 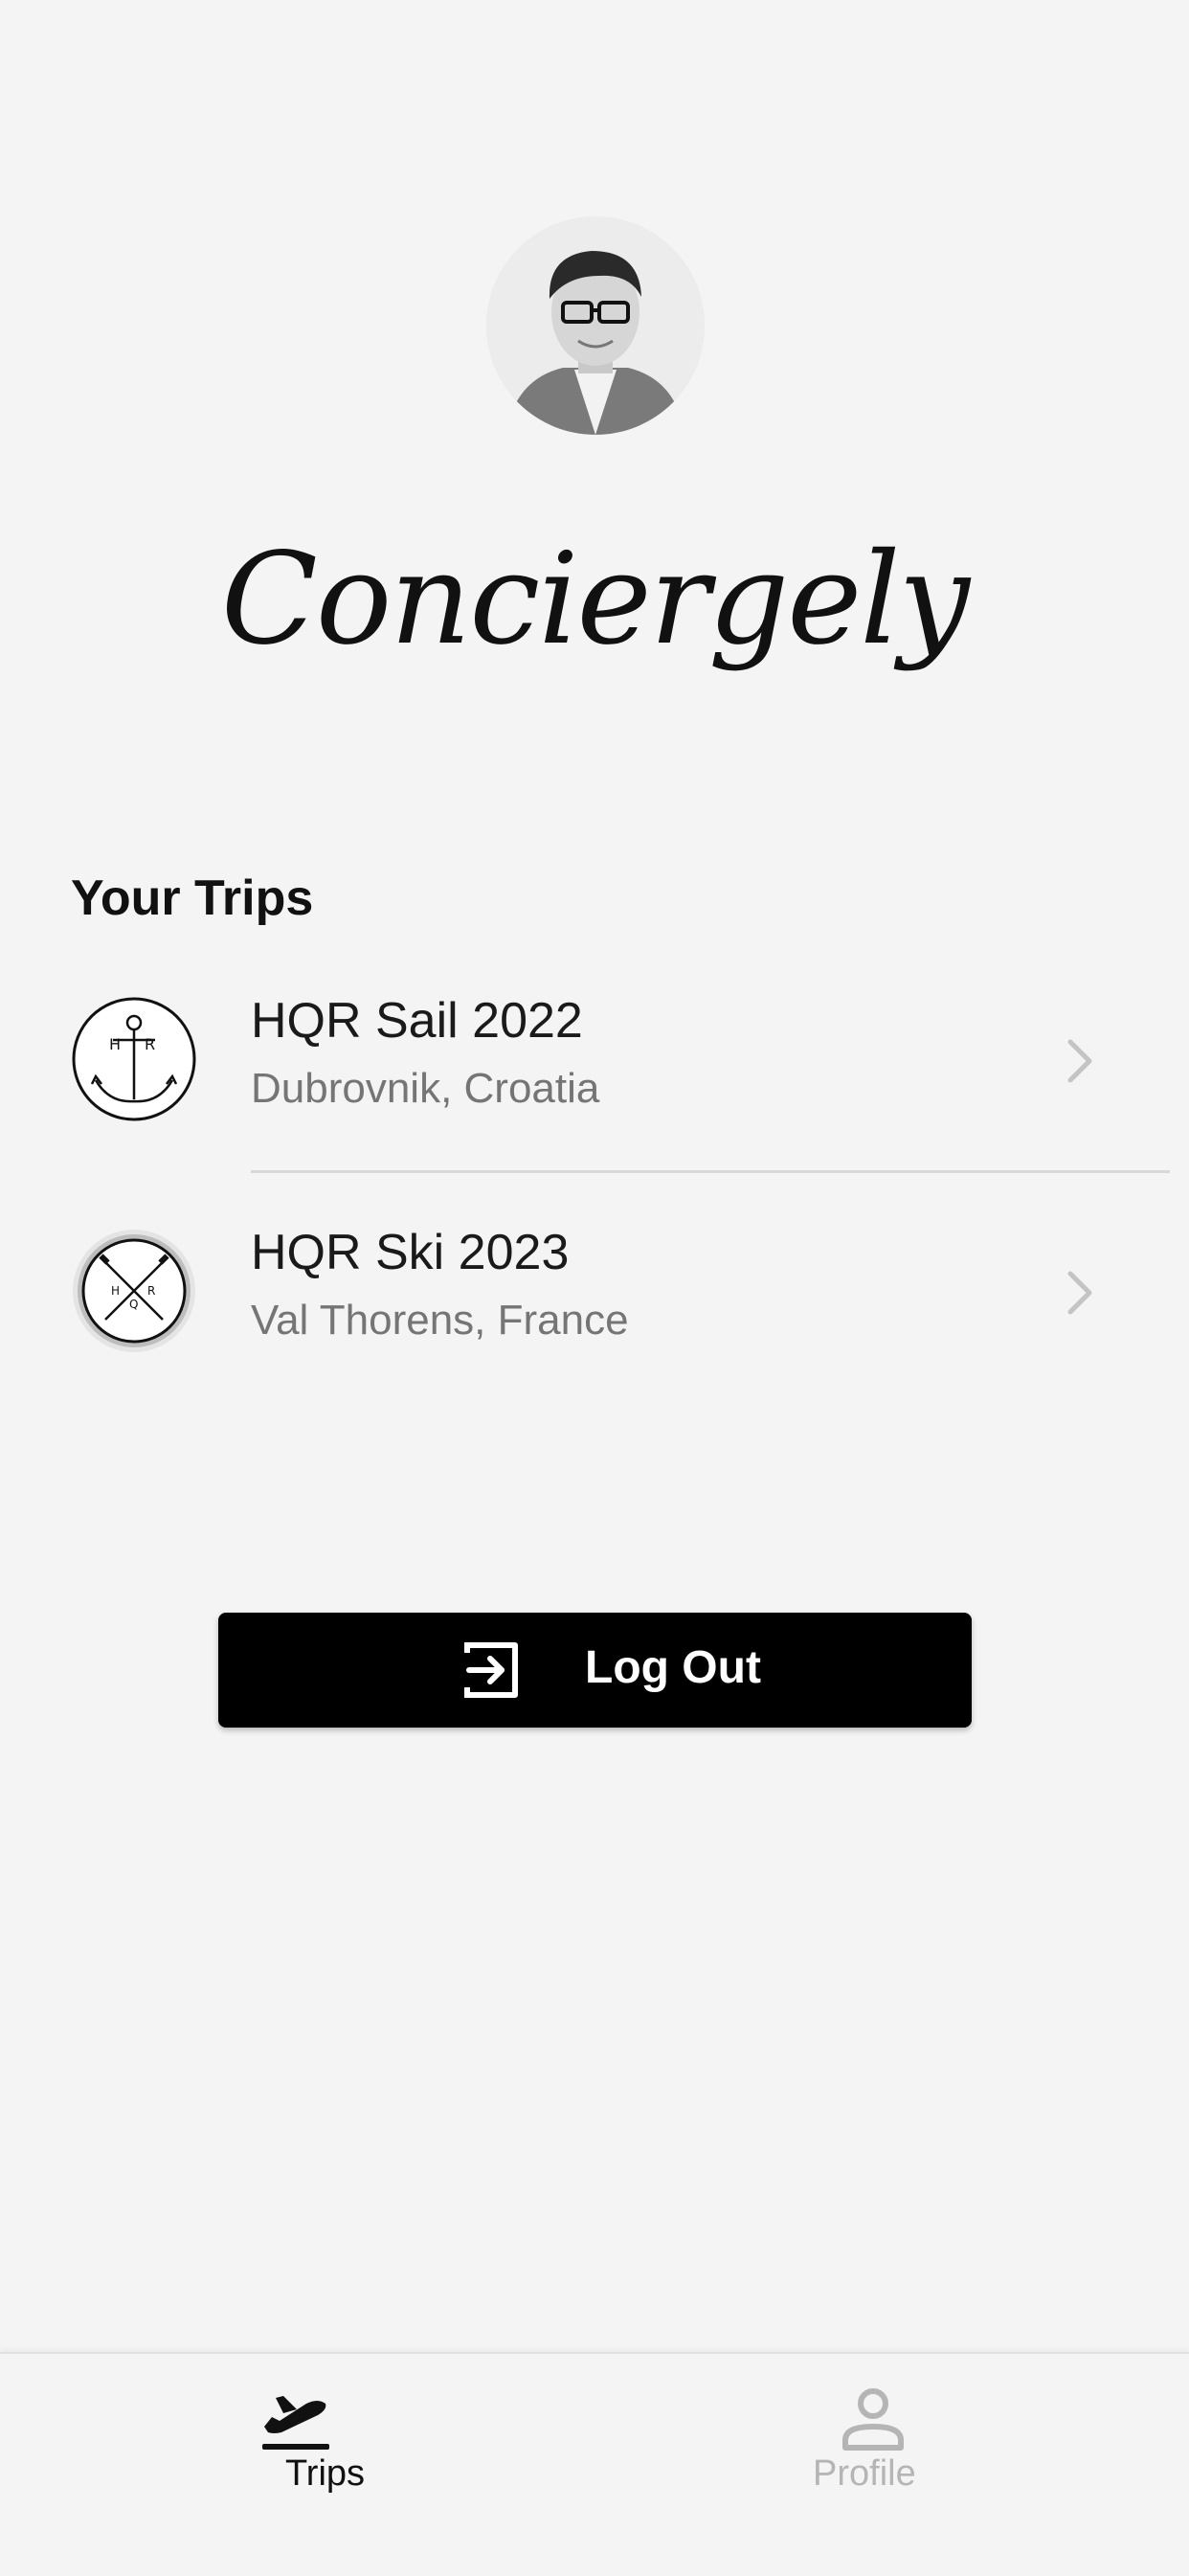 What do you see at coordinates (417, 1021) in the screenshot?
I see `trip-name: HQR Sail 2022` at bounding box center [417, 1021].